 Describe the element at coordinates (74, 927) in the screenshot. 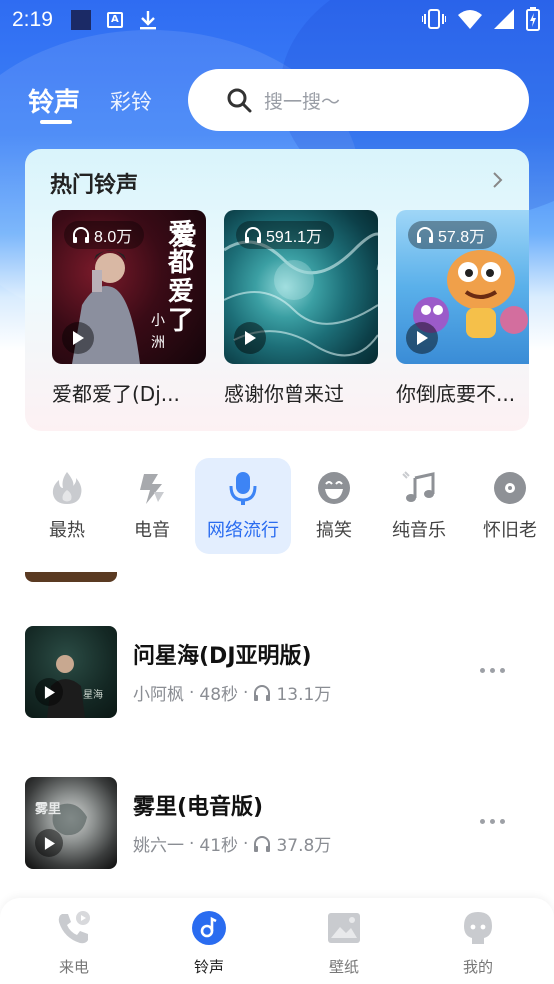

I see `phone-icon` at that location.